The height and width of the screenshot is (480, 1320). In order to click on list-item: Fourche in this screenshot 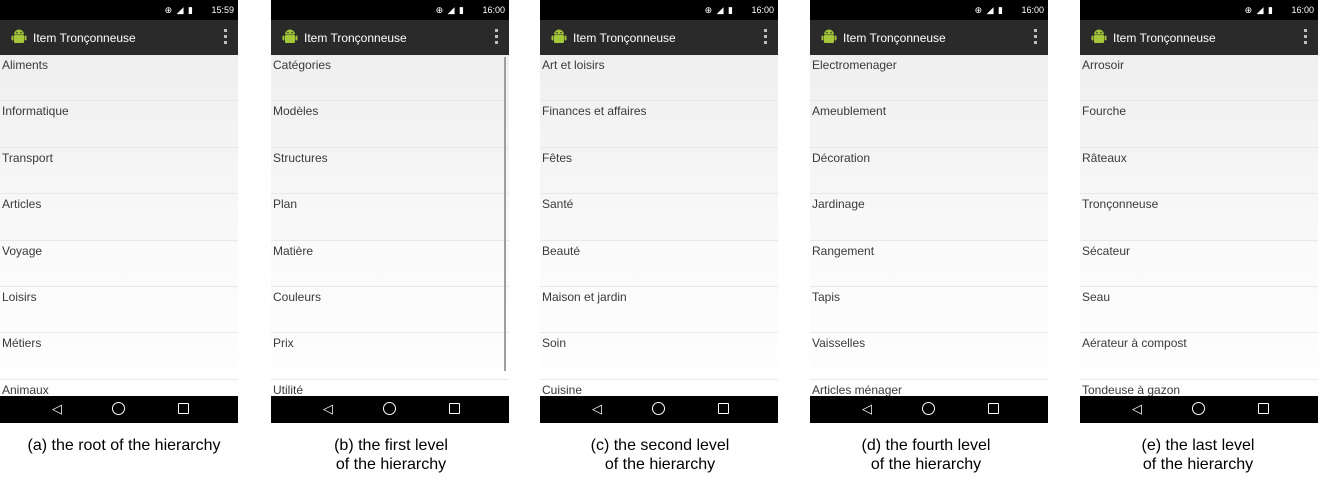, I will do `click(1199, 124)`.